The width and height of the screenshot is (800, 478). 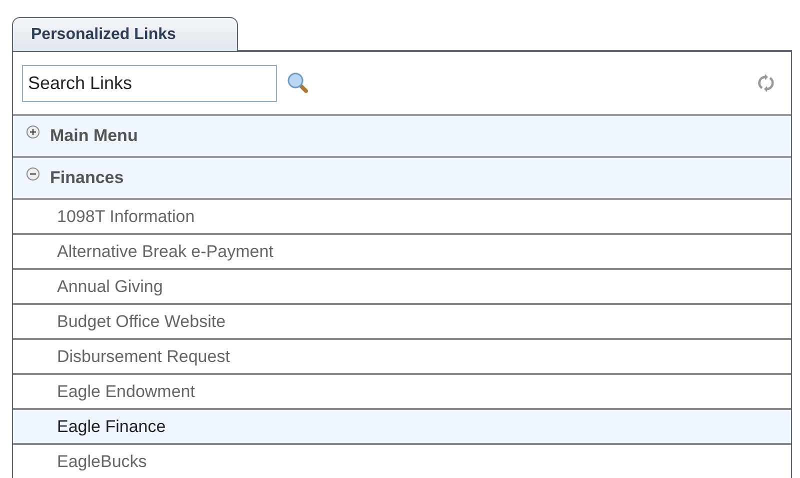 I want to click on link-item: Alternative Break e-Payment, so click(x=402, y=252).